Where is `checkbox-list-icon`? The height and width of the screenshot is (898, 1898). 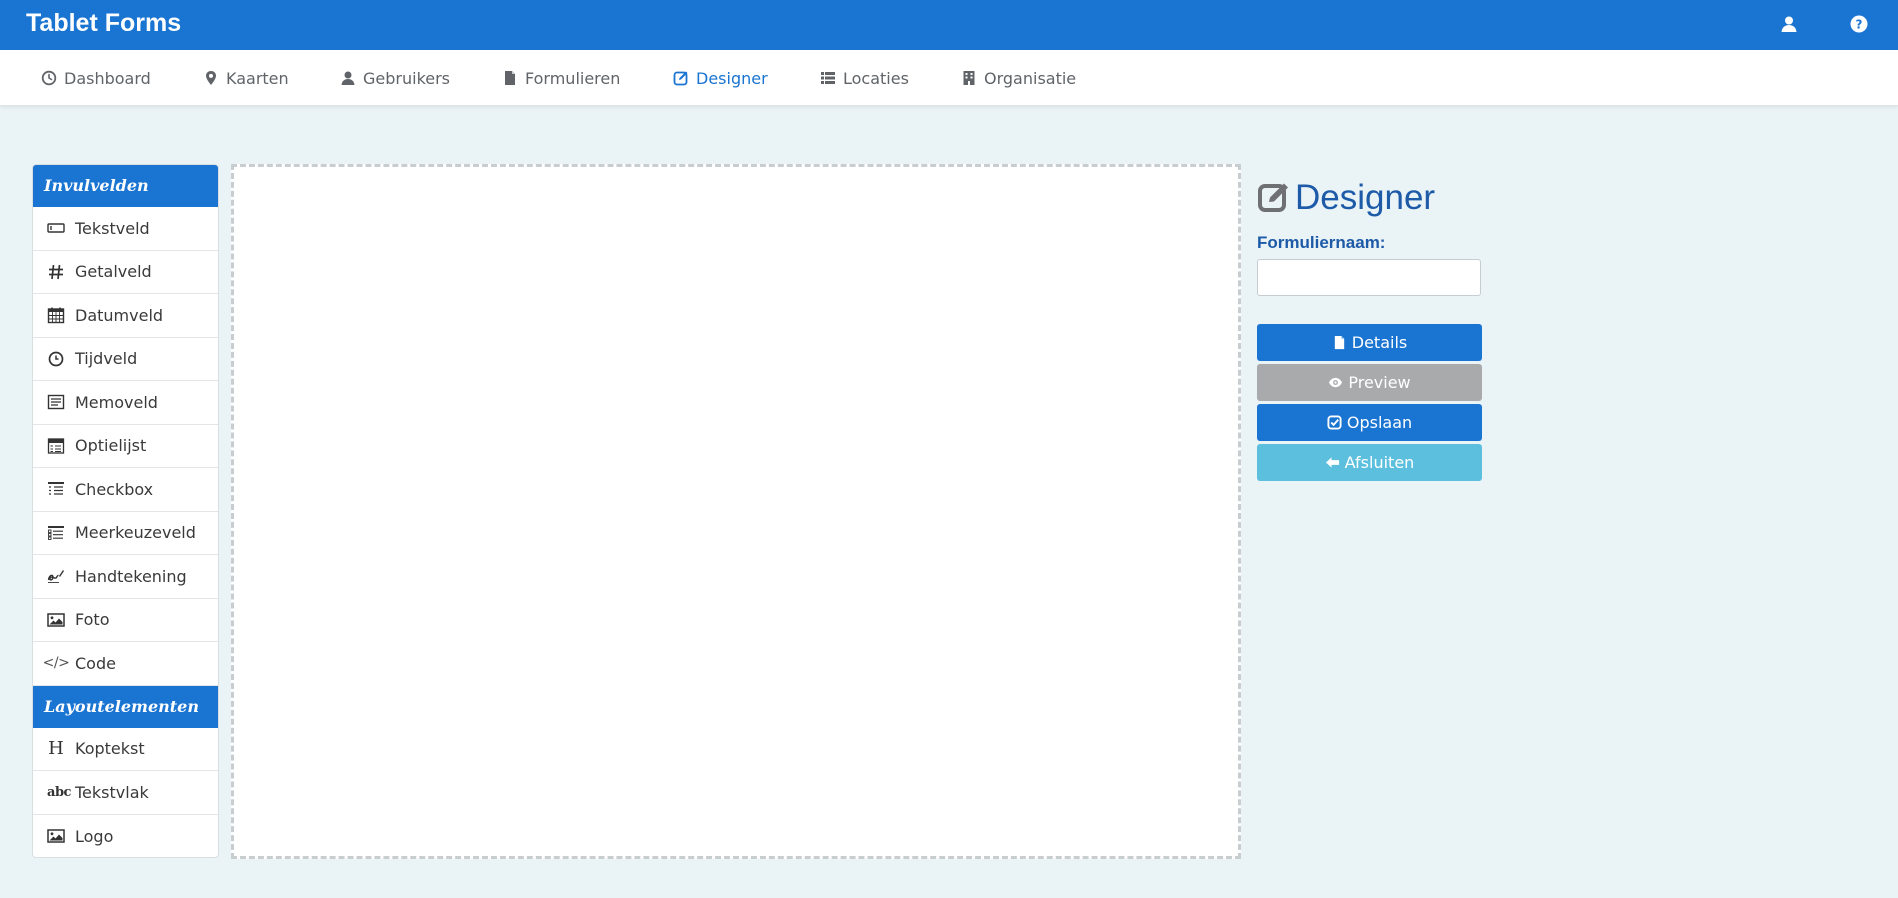
checkbox-list-icon is located at coordinates (56, 489).